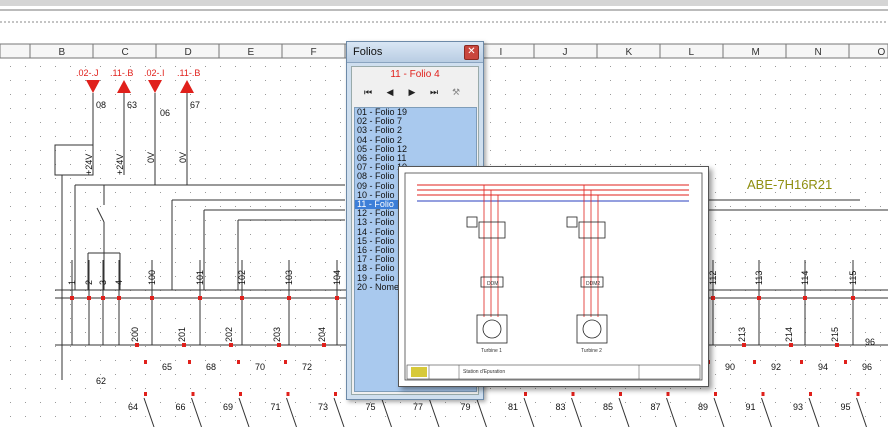 The width and height of the screenshot is (888, 427). What do you see at coordinates (251, 52) in the screenshot?
I see `column-label-E: E` at bounding box center [251, 52].